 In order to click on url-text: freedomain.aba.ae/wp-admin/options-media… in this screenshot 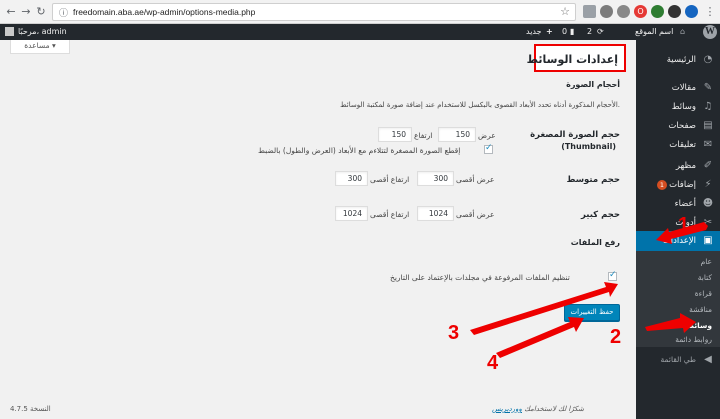, I will do `click(164, 12)`.